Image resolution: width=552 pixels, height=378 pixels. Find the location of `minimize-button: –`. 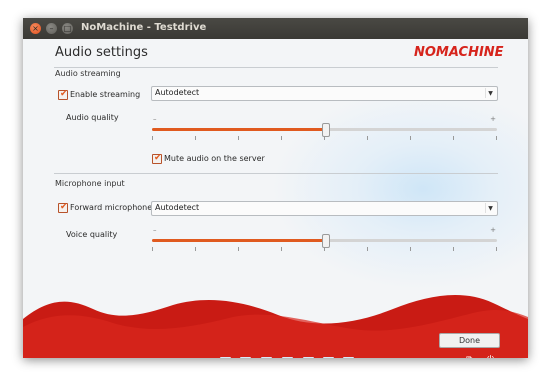

minimize-button: – is located at coordinates (51, 28).